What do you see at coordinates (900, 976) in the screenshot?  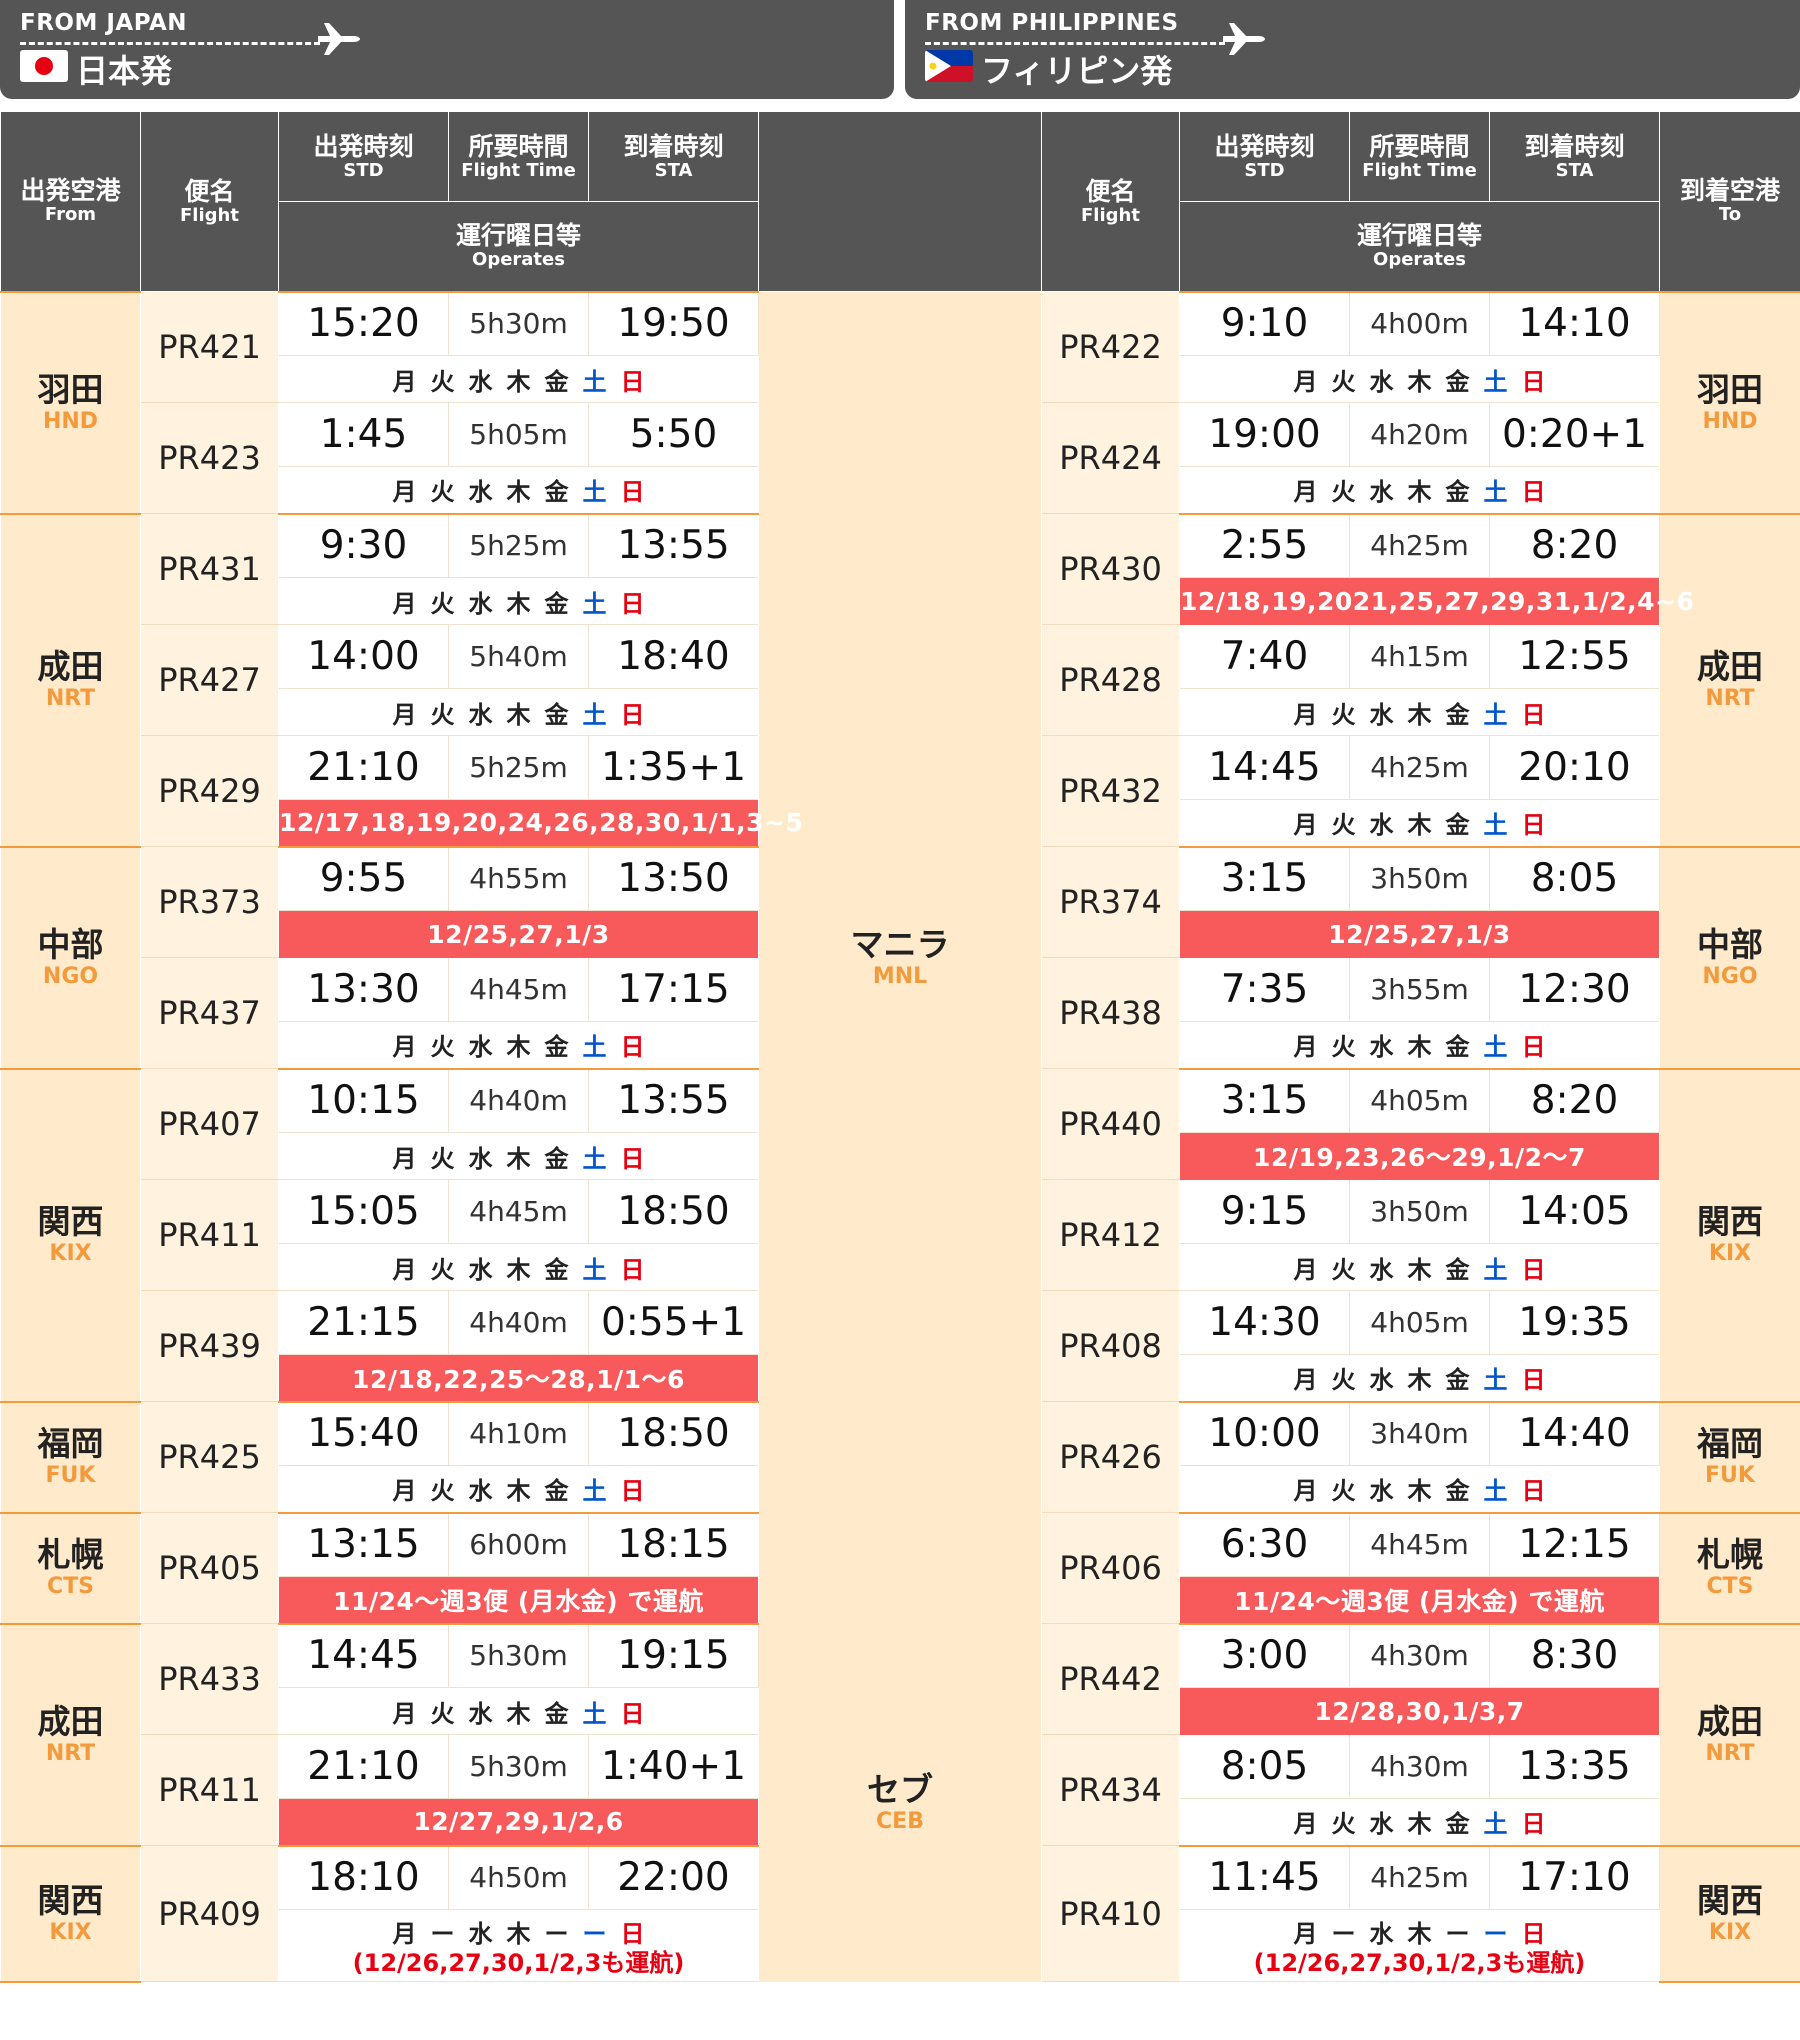 I see `hub-code: MNL` at bounding box center [900, 976].